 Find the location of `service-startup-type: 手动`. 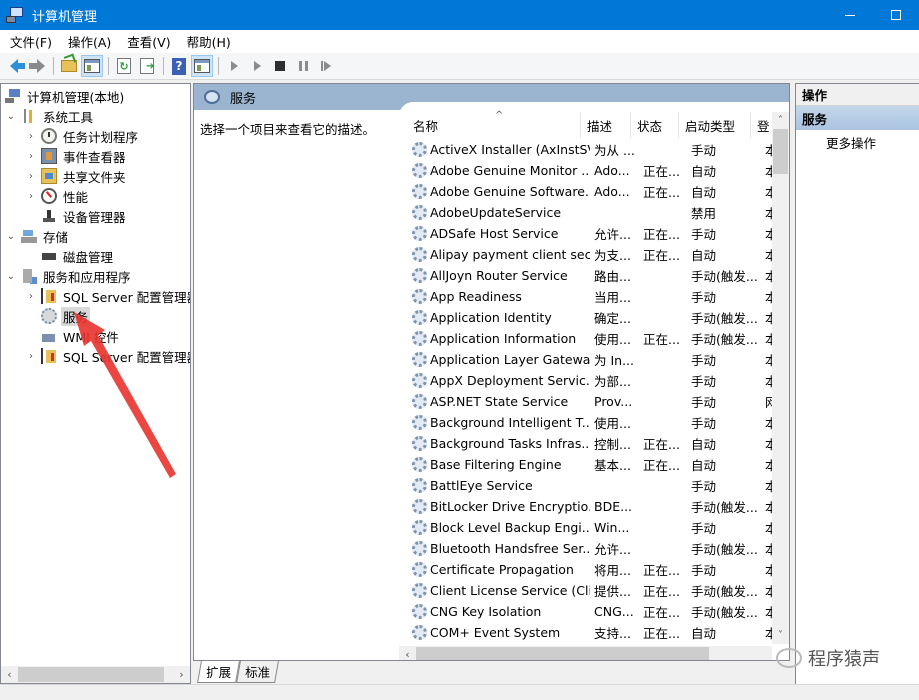

service-startup-type: 手动 is located at coordinates (704, 570).